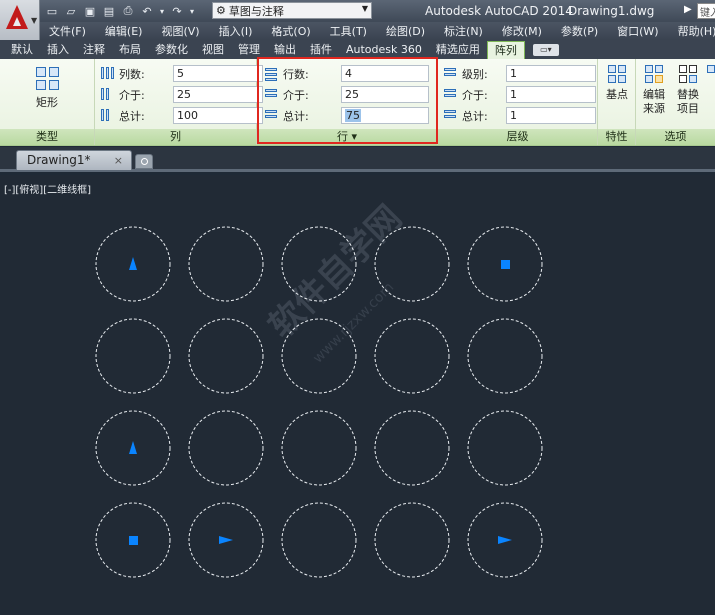  What do you see at coordinates (451, 95) in the screenshot?
I see `levels-spacing-icon` at bounding box center [451, 95].